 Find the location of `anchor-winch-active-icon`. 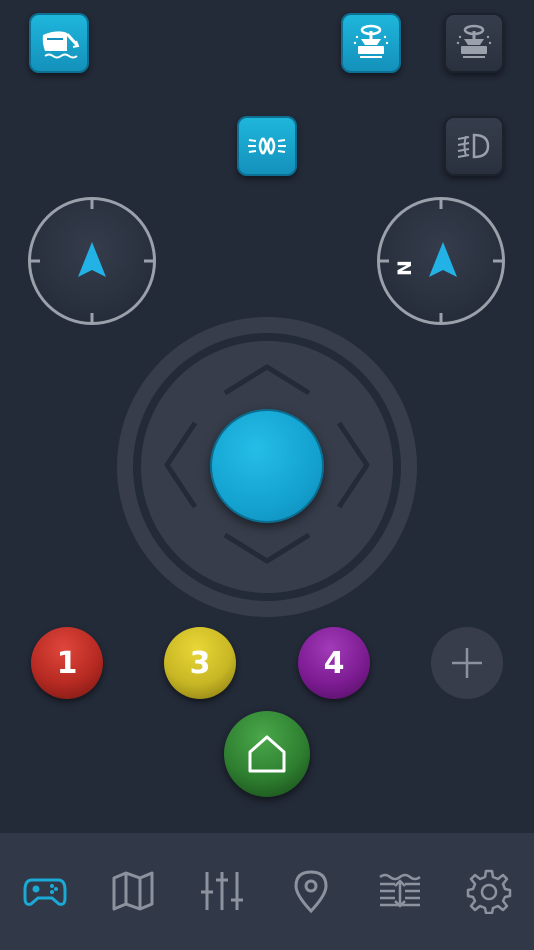

anchor-winch-active-icon is located at coordinates (371, 41).